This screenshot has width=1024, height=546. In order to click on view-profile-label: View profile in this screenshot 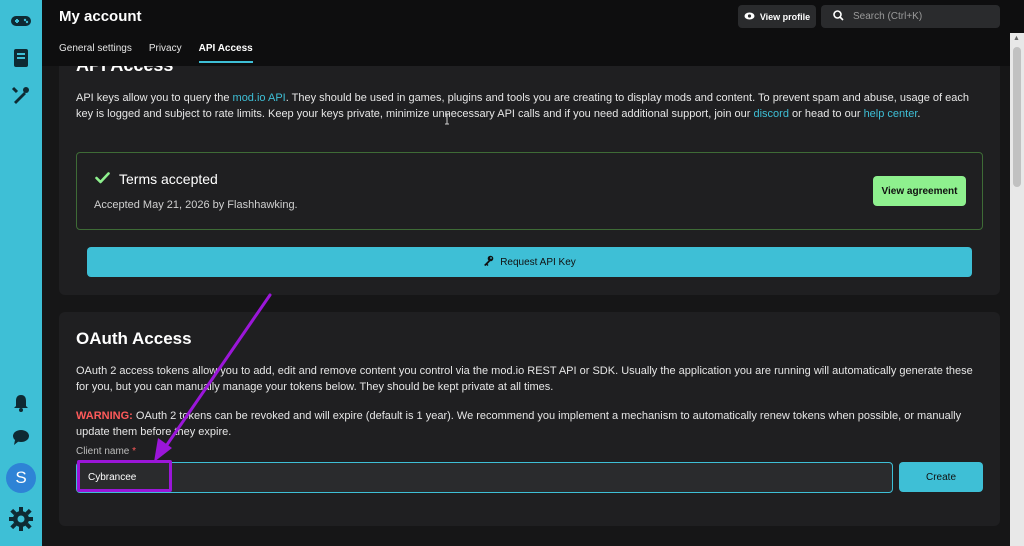, I will do `click(785, 16)`.